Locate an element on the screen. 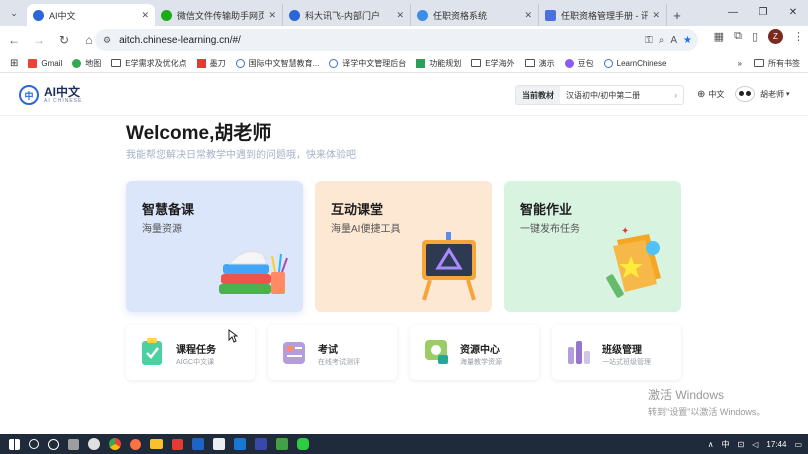 The width and height of the screenshot is (808, 454). bookmarks-right: » 所有书签 is located at coordinates (769, 63).